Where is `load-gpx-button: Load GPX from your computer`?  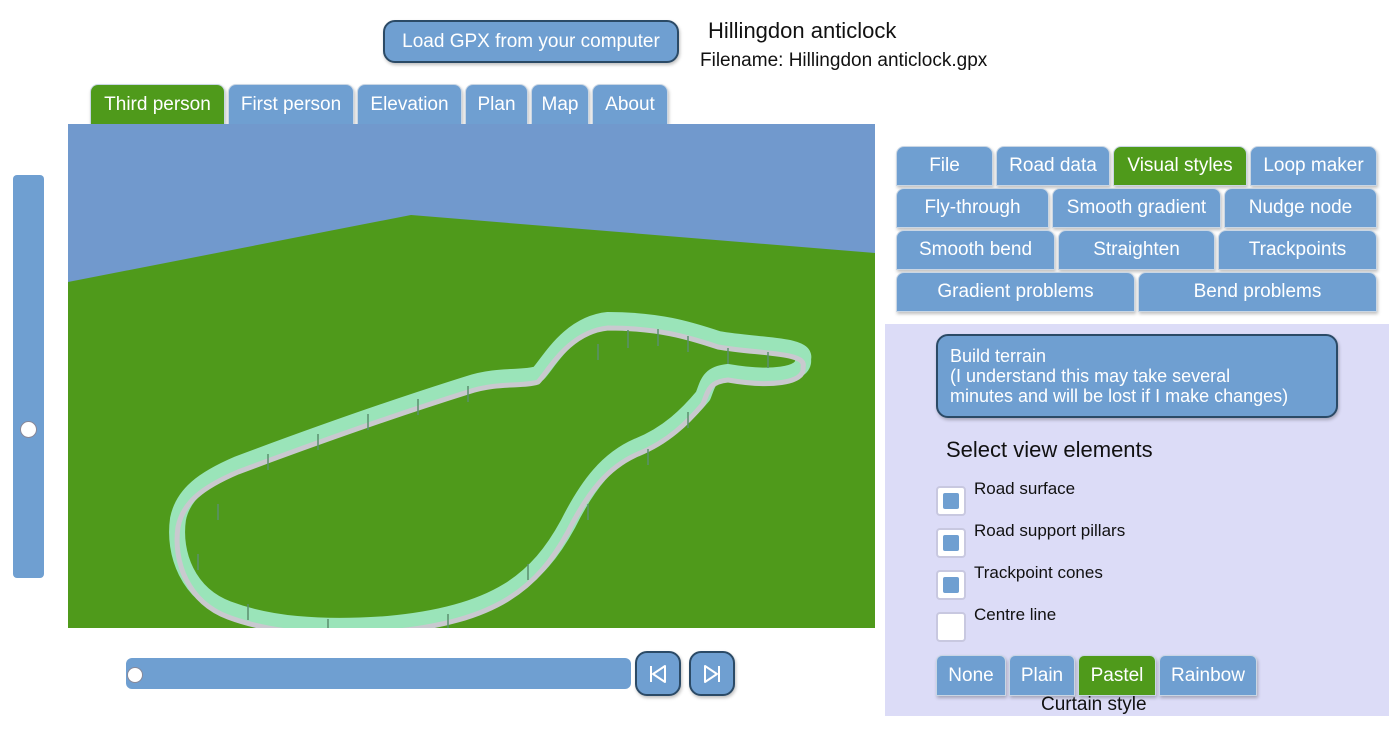 load-gpx-button: Load GPX from your computer is located at coordinates (531, 41).